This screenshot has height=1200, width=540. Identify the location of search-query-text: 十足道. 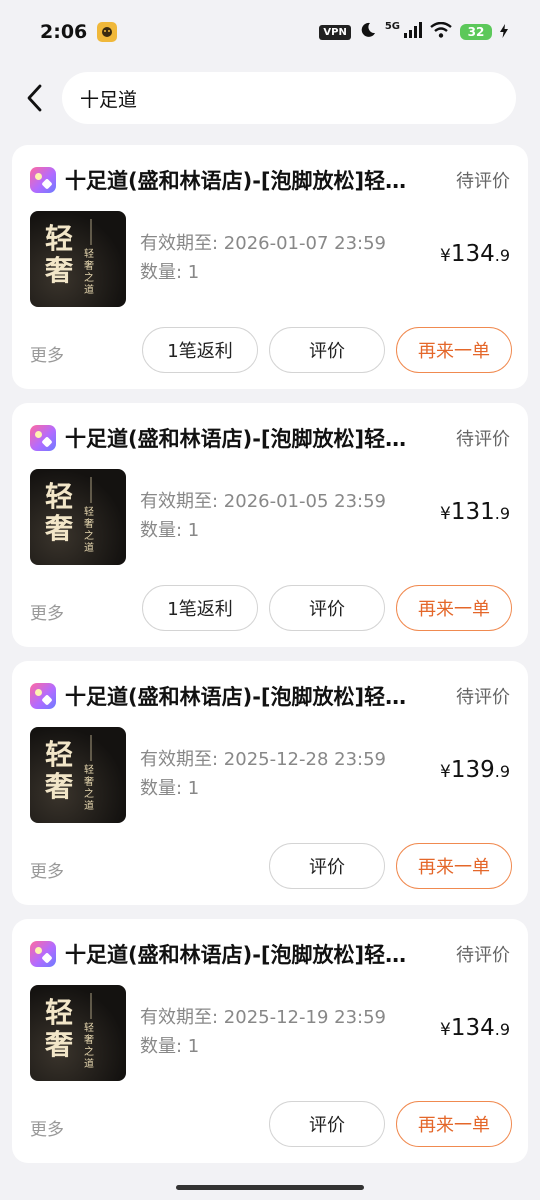
(109, 99).